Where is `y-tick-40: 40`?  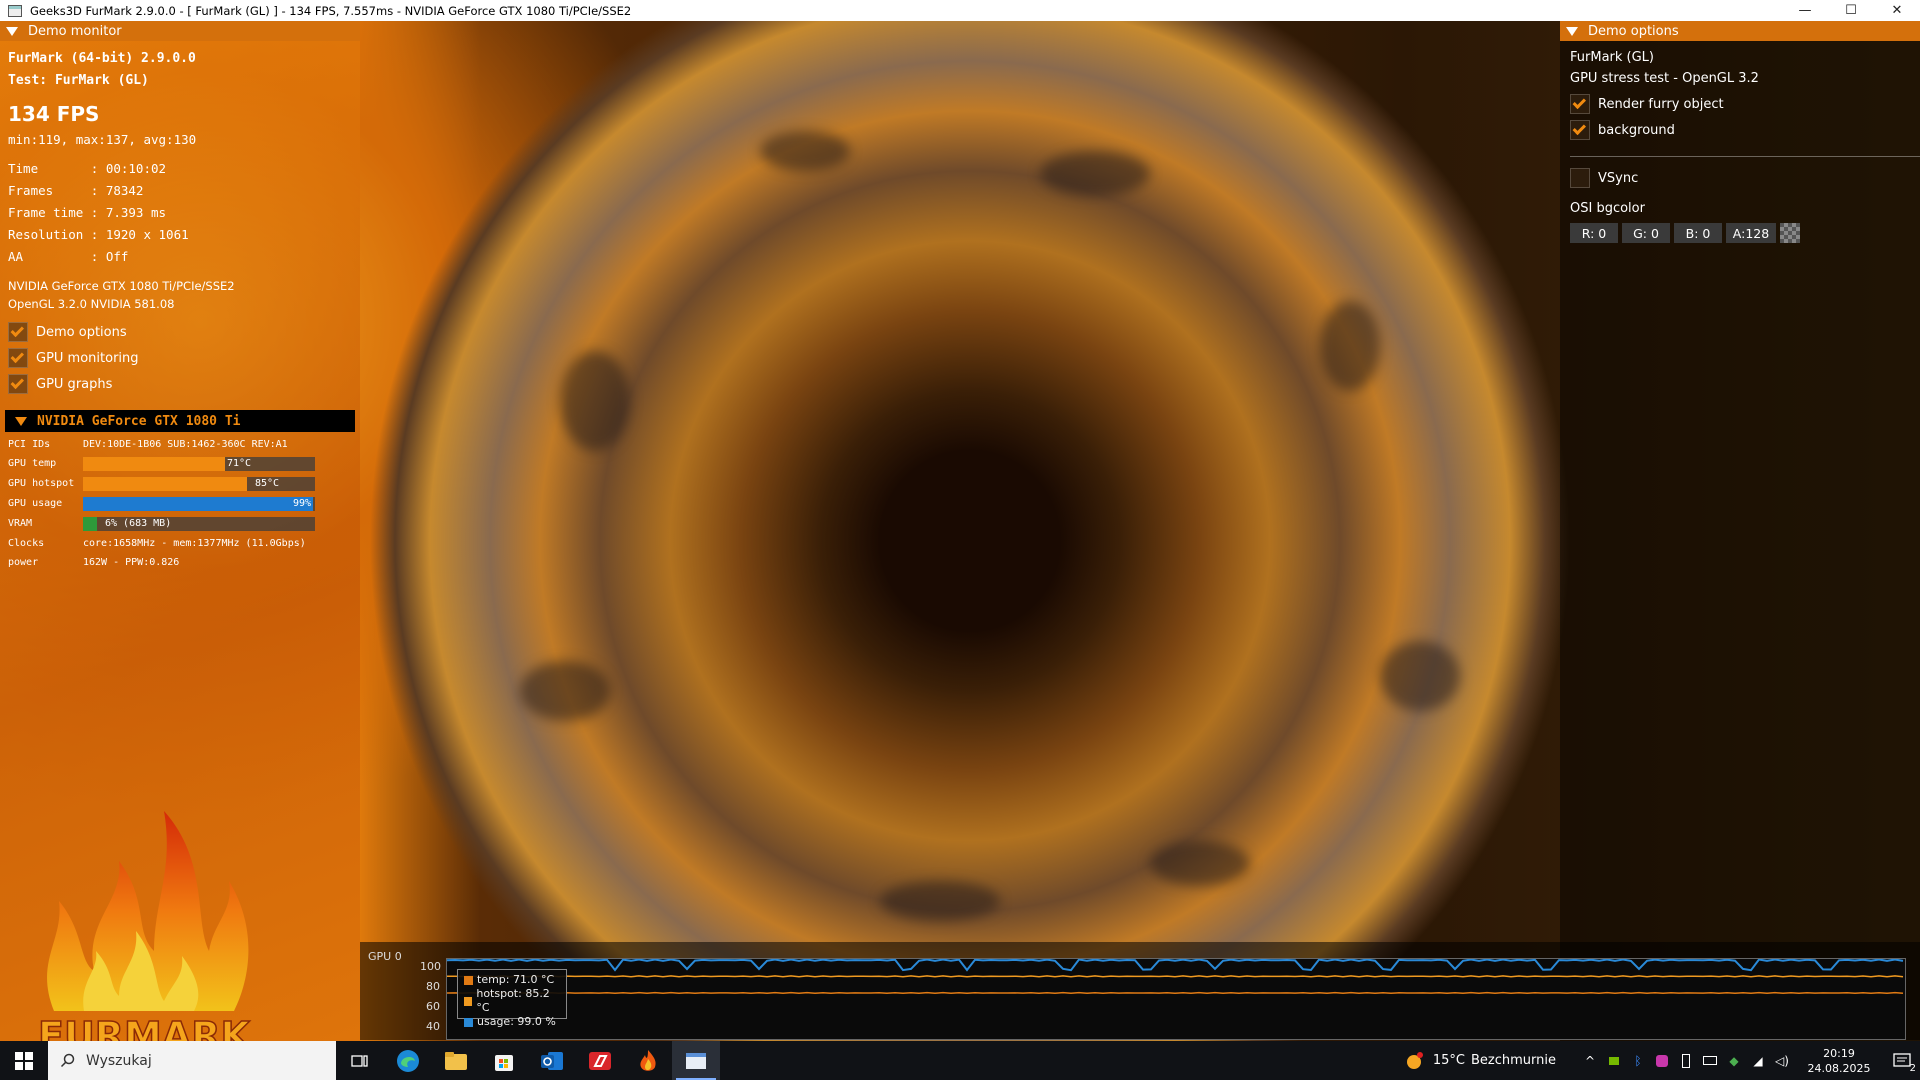 y-tick-40: 40 is located at coordinates (433, 1026).